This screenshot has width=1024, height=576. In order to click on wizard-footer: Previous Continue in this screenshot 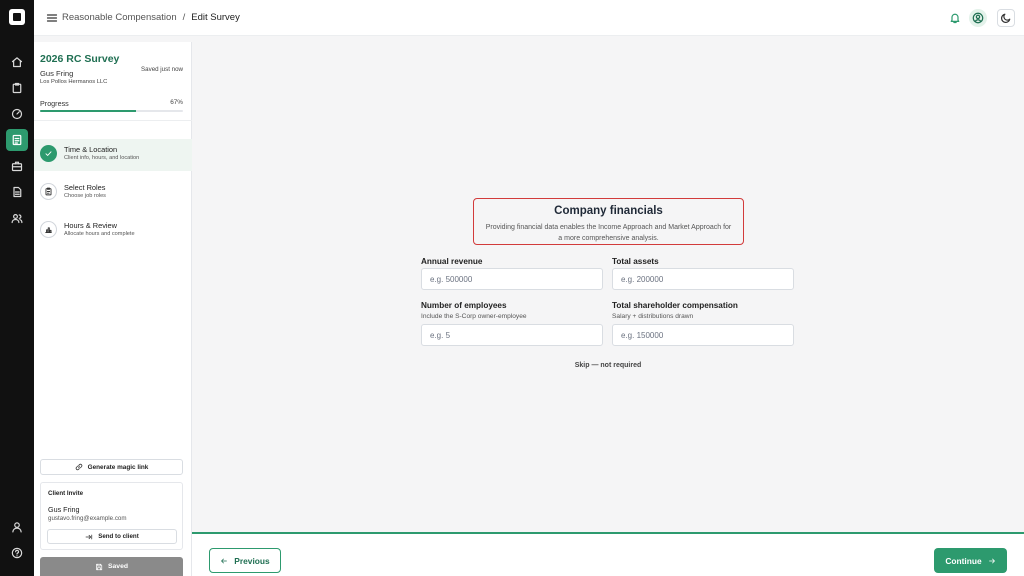, I will do `click(608, 554)`.